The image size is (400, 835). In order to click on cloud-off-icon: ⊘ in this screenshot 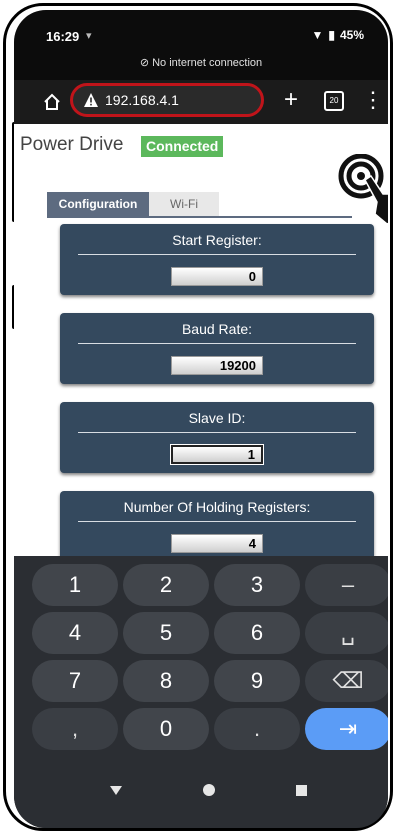, I will do `click(144, 63)`.